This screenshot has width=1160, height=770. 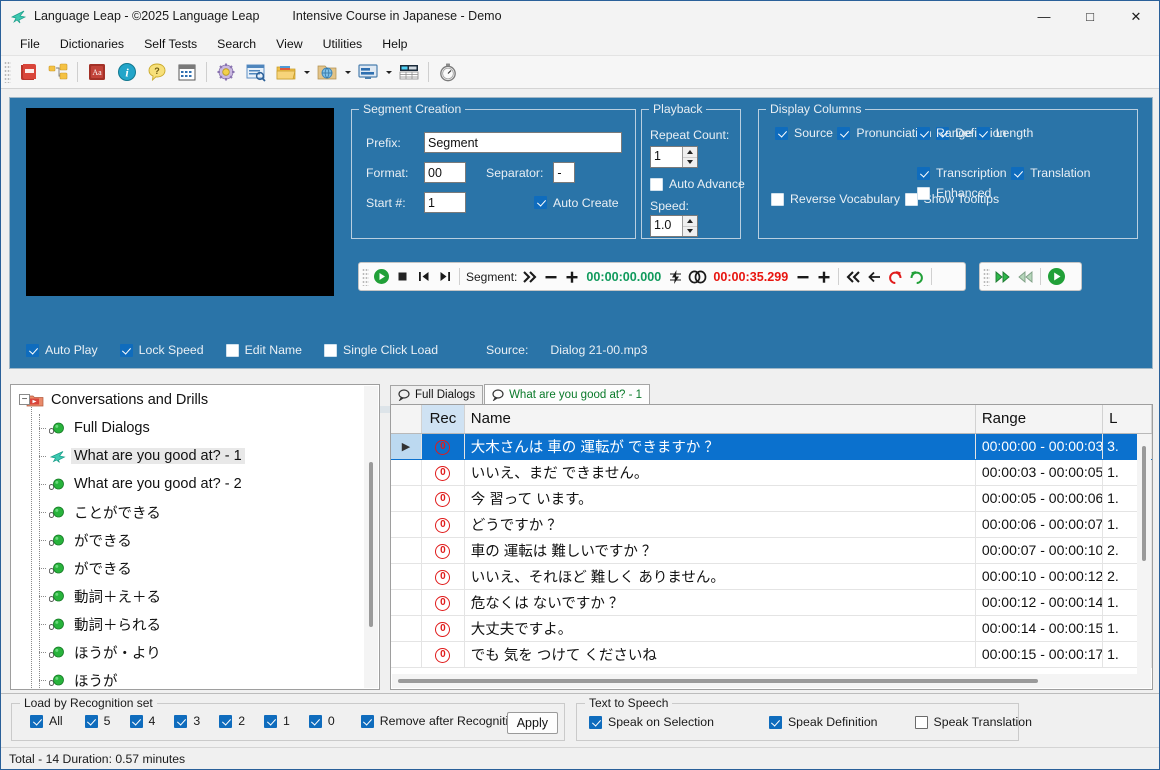 What do you see at coordinates (448, 72) in the screenshot?
I see `stopwatch-icon` at bounding box center [448, 72].